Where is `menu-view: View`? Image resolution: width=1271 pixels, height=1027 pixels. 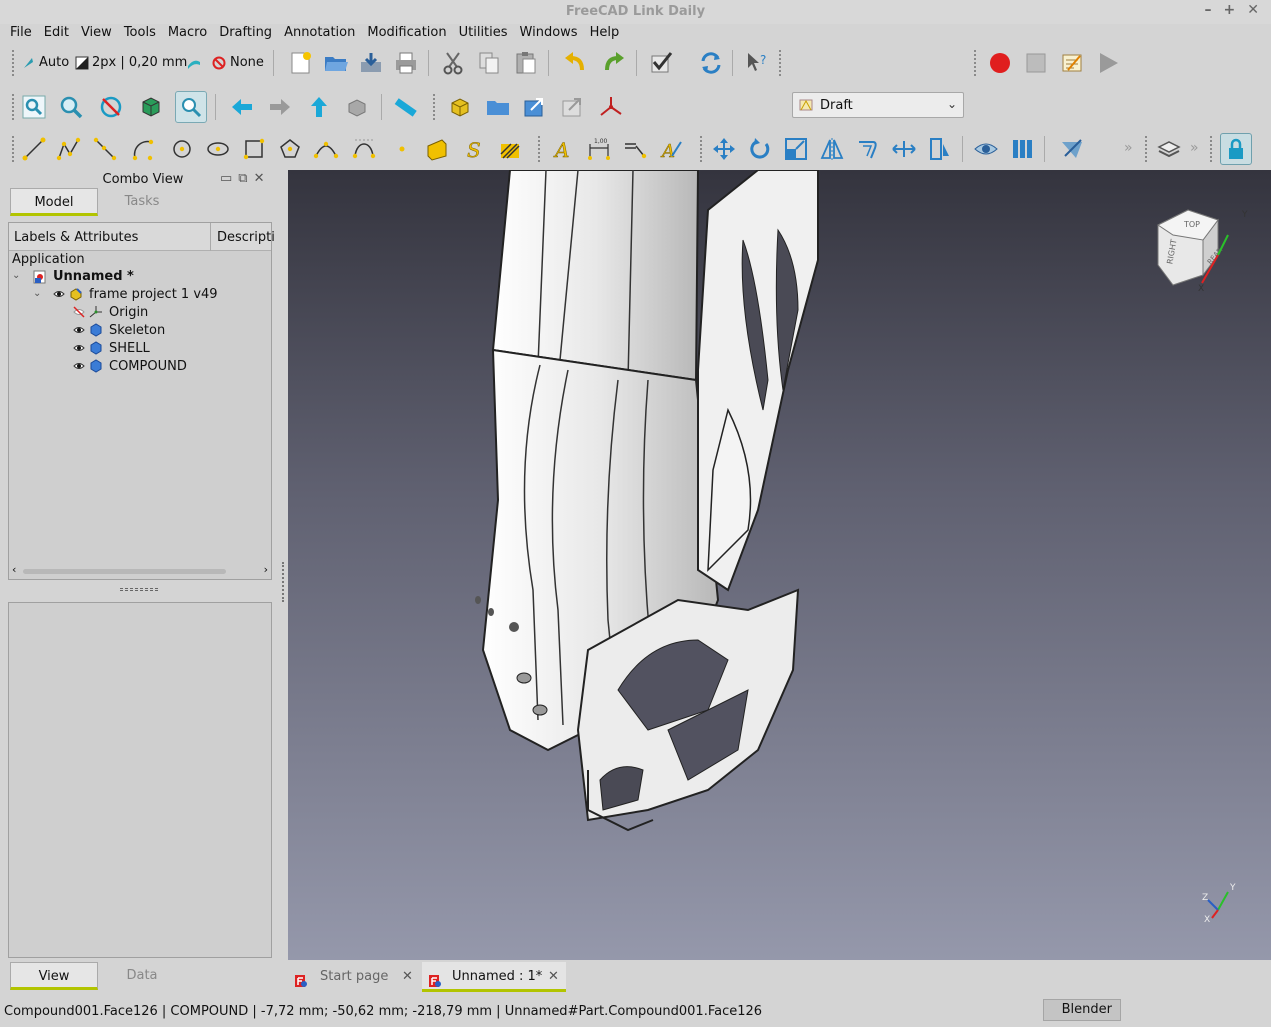 menu-view: View is located at coordinates (96, 33).